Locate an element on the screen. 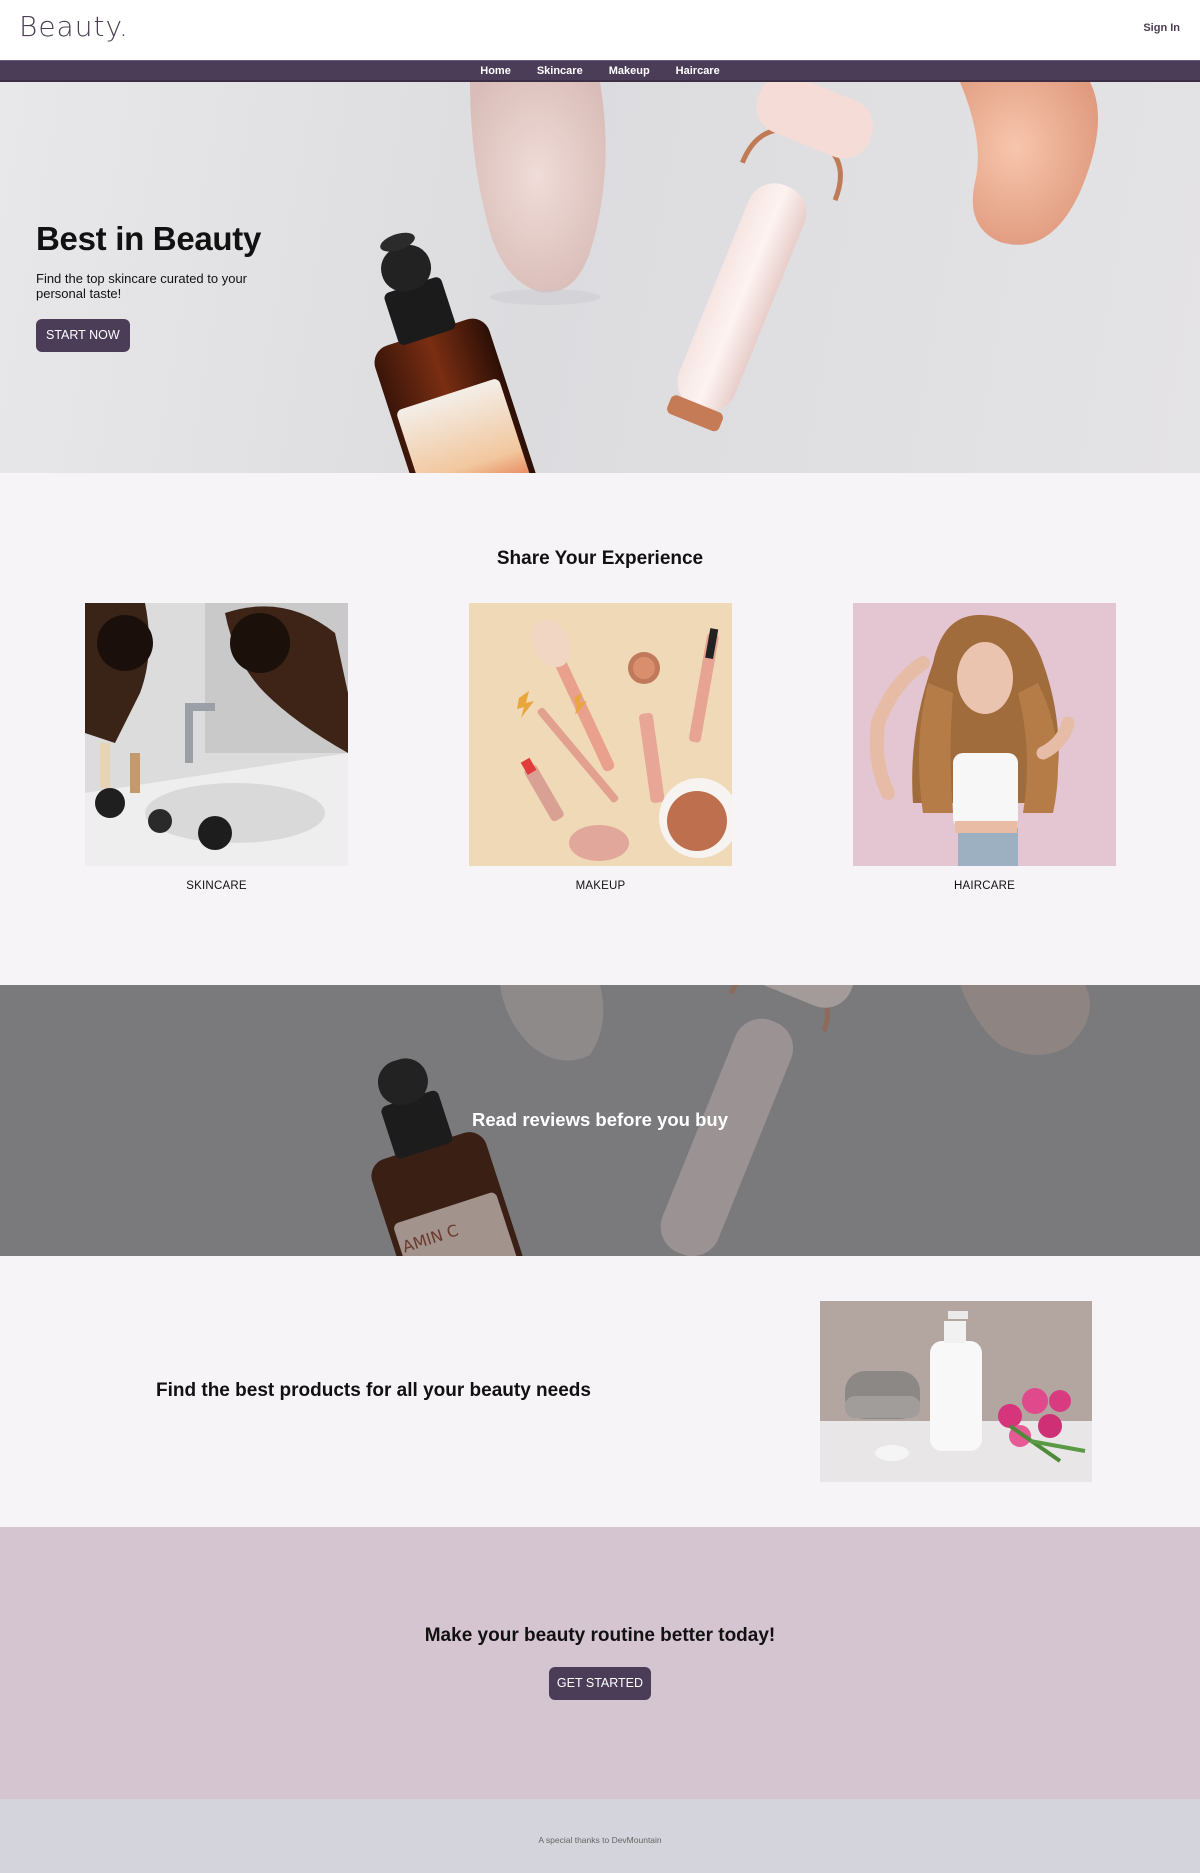 This screenshot has width=1200, height=1873. logo: Beauty. is located at coordinates (74, 26).